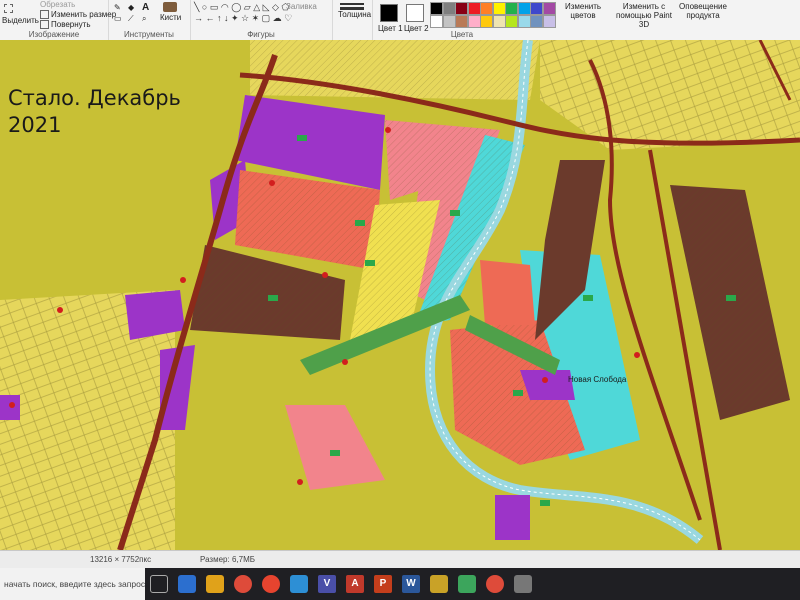 This screenshot has width=800, height=600. What do you see at coordinates (170, 7) in the screenshot?
I see `brush-icon` at bounding box center [170, 7].